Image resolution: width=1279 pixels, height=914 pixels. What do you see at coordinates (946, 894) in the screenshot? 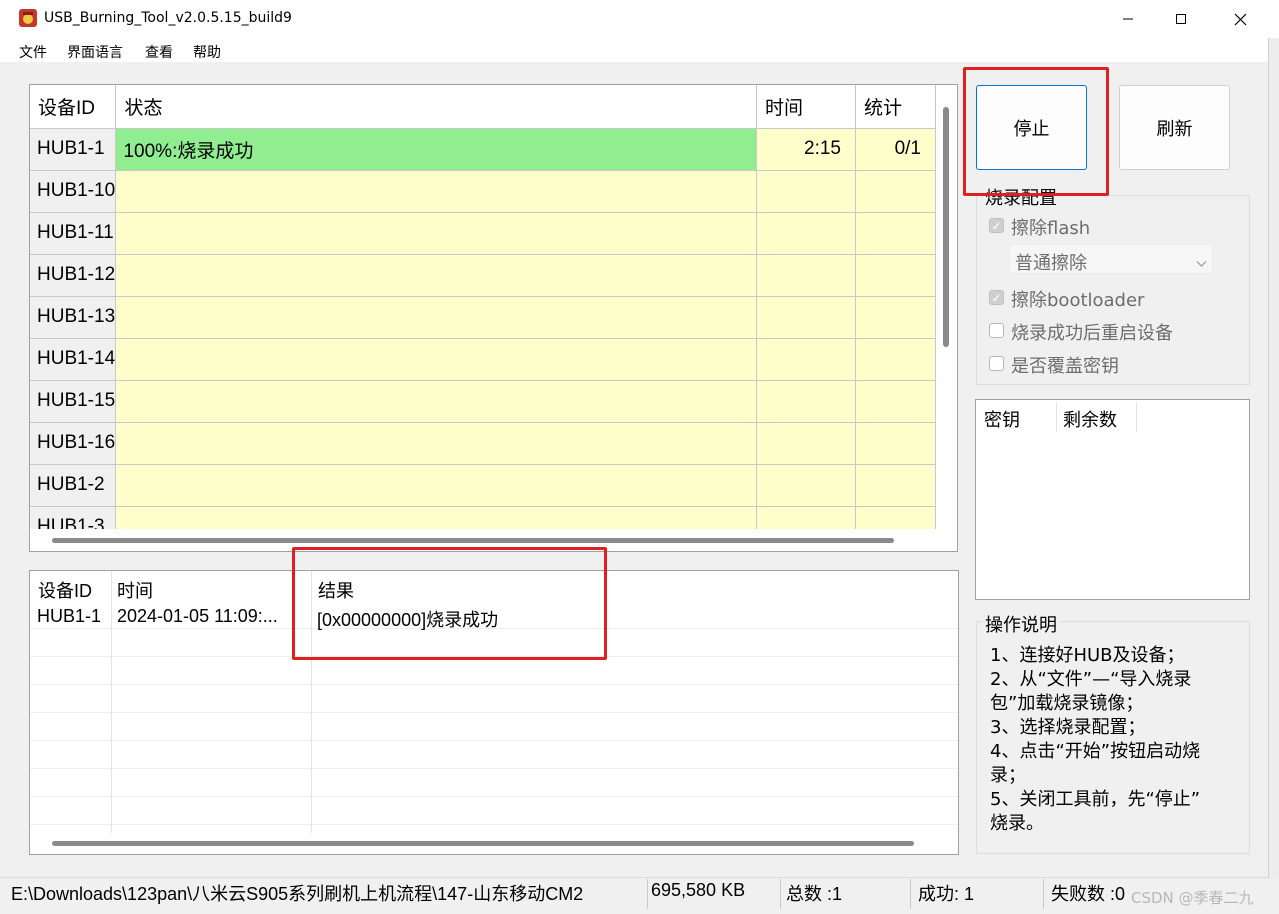
I see `status-success: 成功: 1` at bounding box center [946, 894].